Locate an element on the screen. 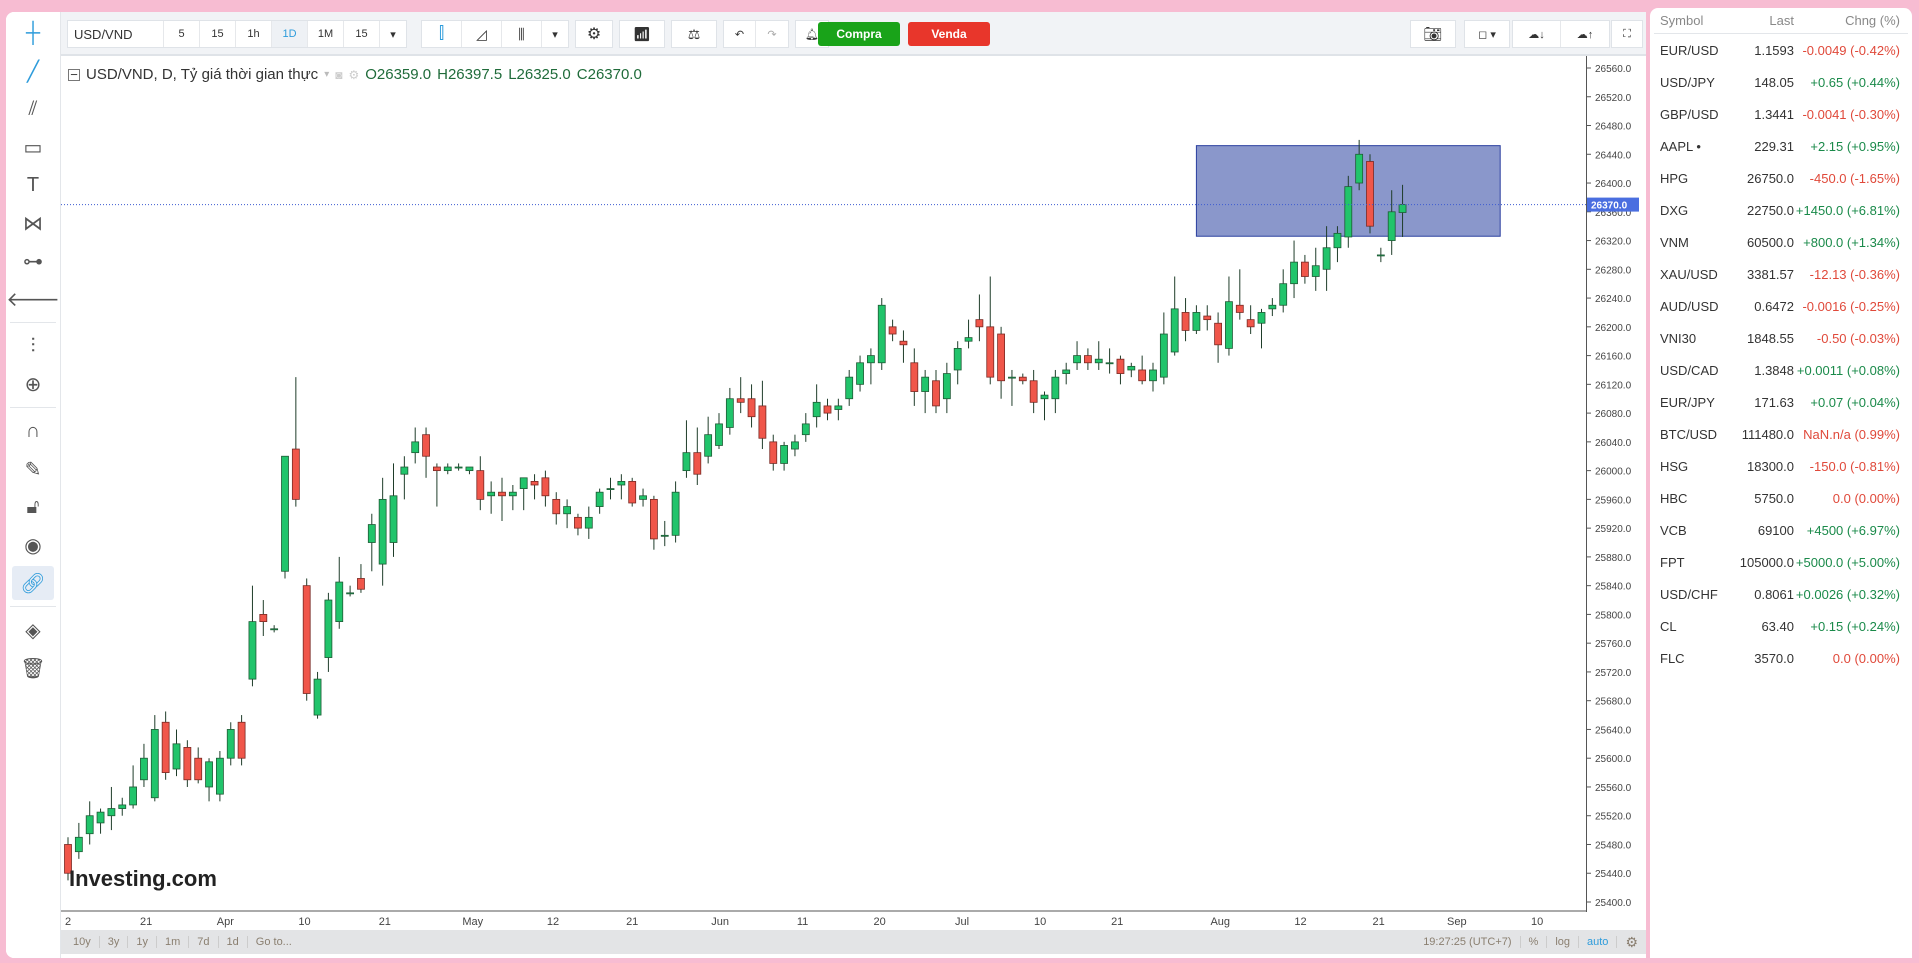 This screenshot has width=1919, height=963. indicators-button: 📶︎ is located at coordinates (642, 34).